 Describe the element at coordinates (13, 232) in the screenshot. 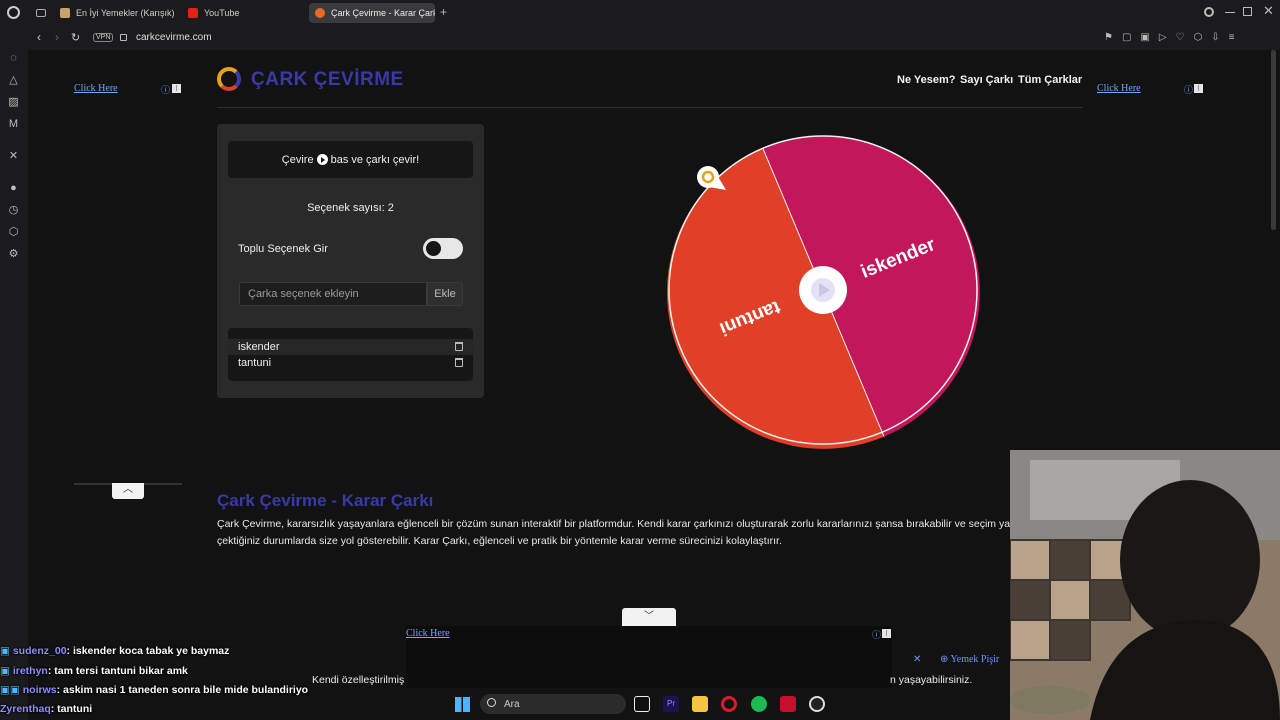

I see `extensions-icon: ⬡` at that location.